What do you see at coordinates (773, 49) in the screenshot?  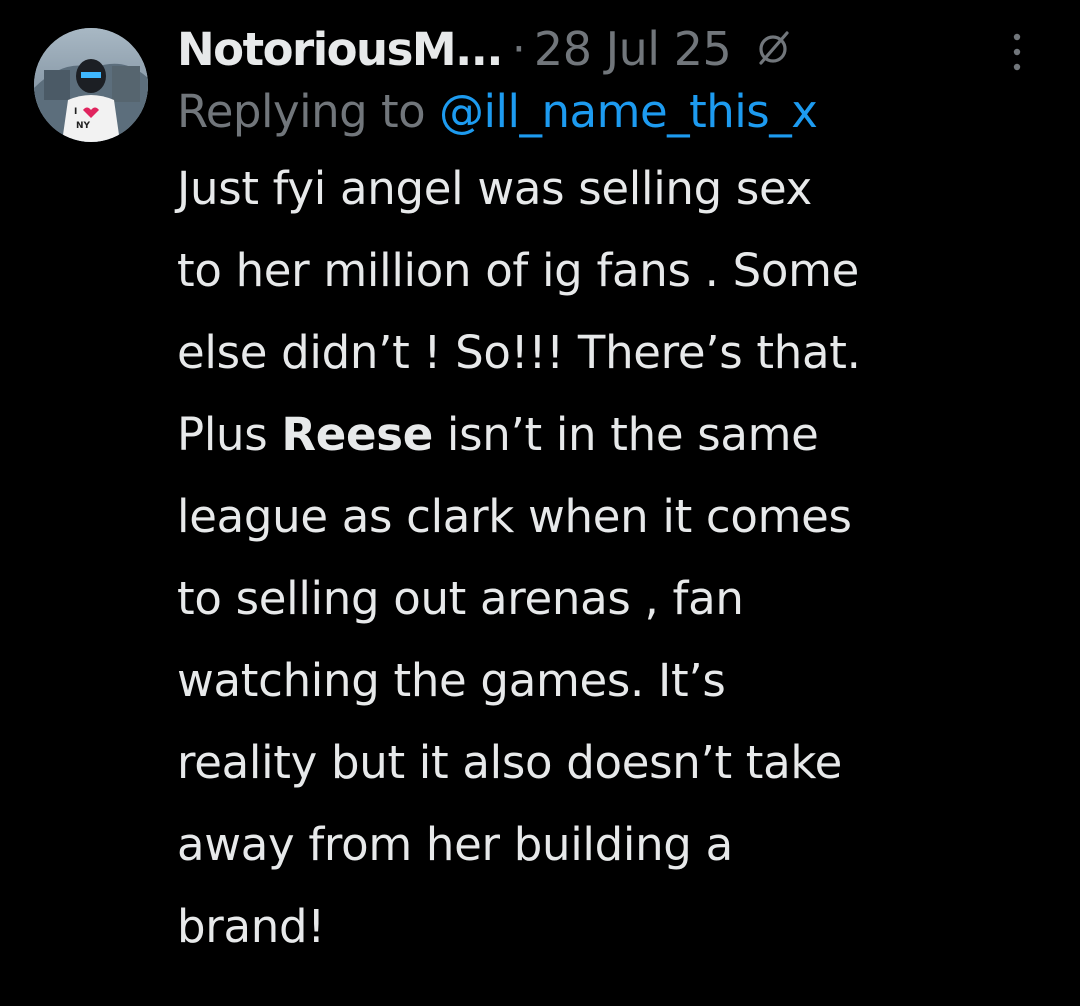 I see `circle-slash-icon` at bounding box center [773, 49].